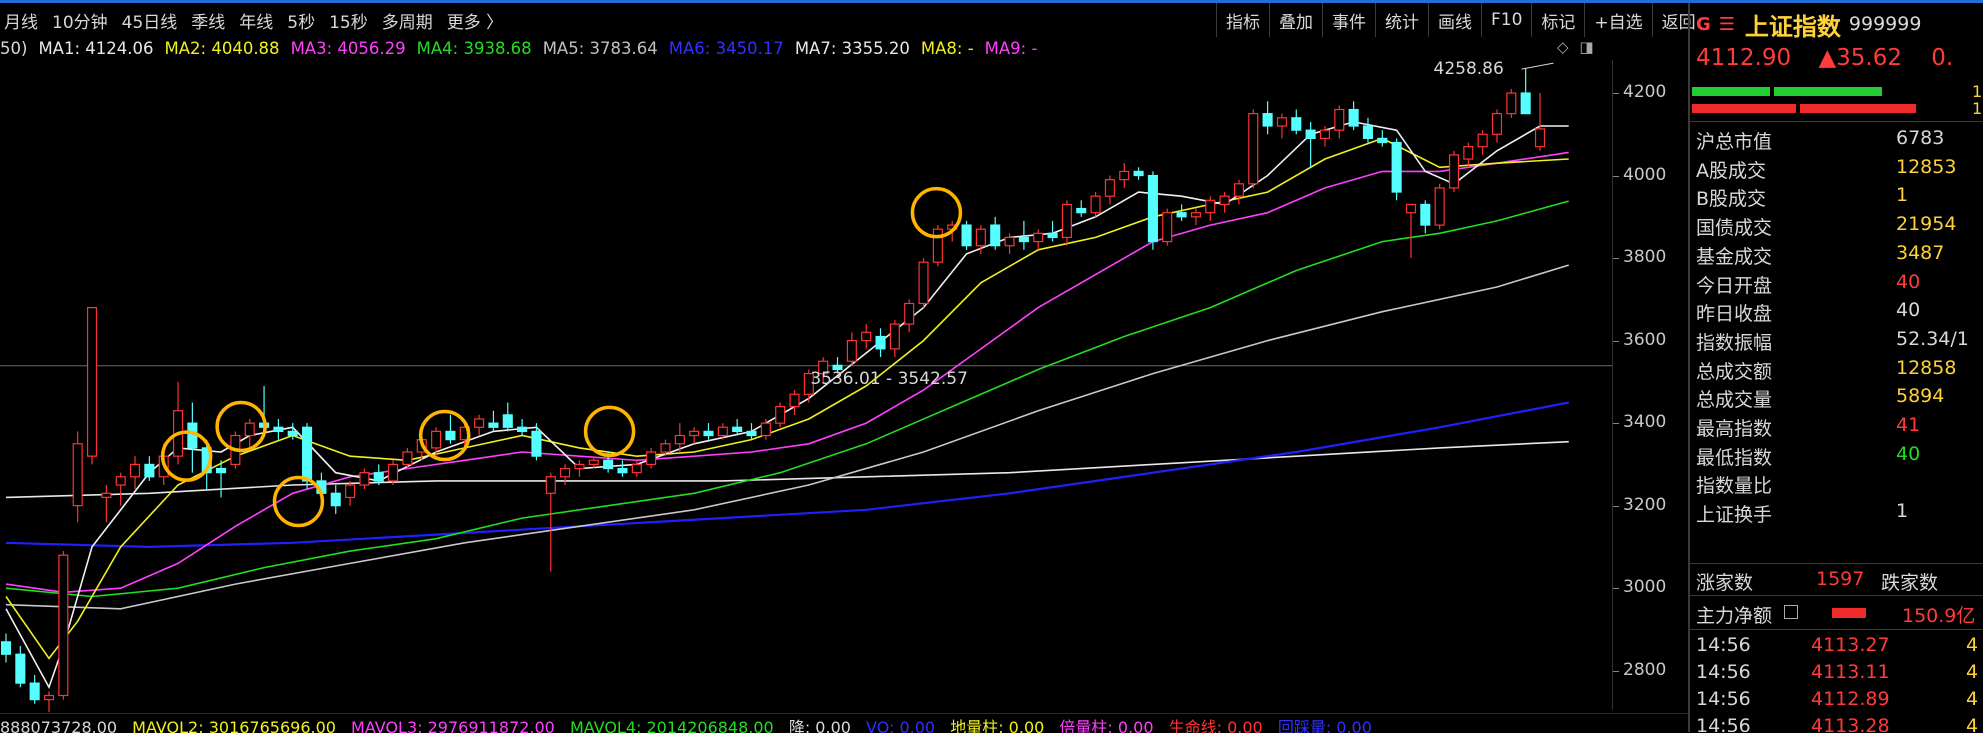 Image resolution: width=1983 pixels, height=733 pixels. I want to click on double-volume-label: 倍量柱: 0.00, so click(1106, 725).